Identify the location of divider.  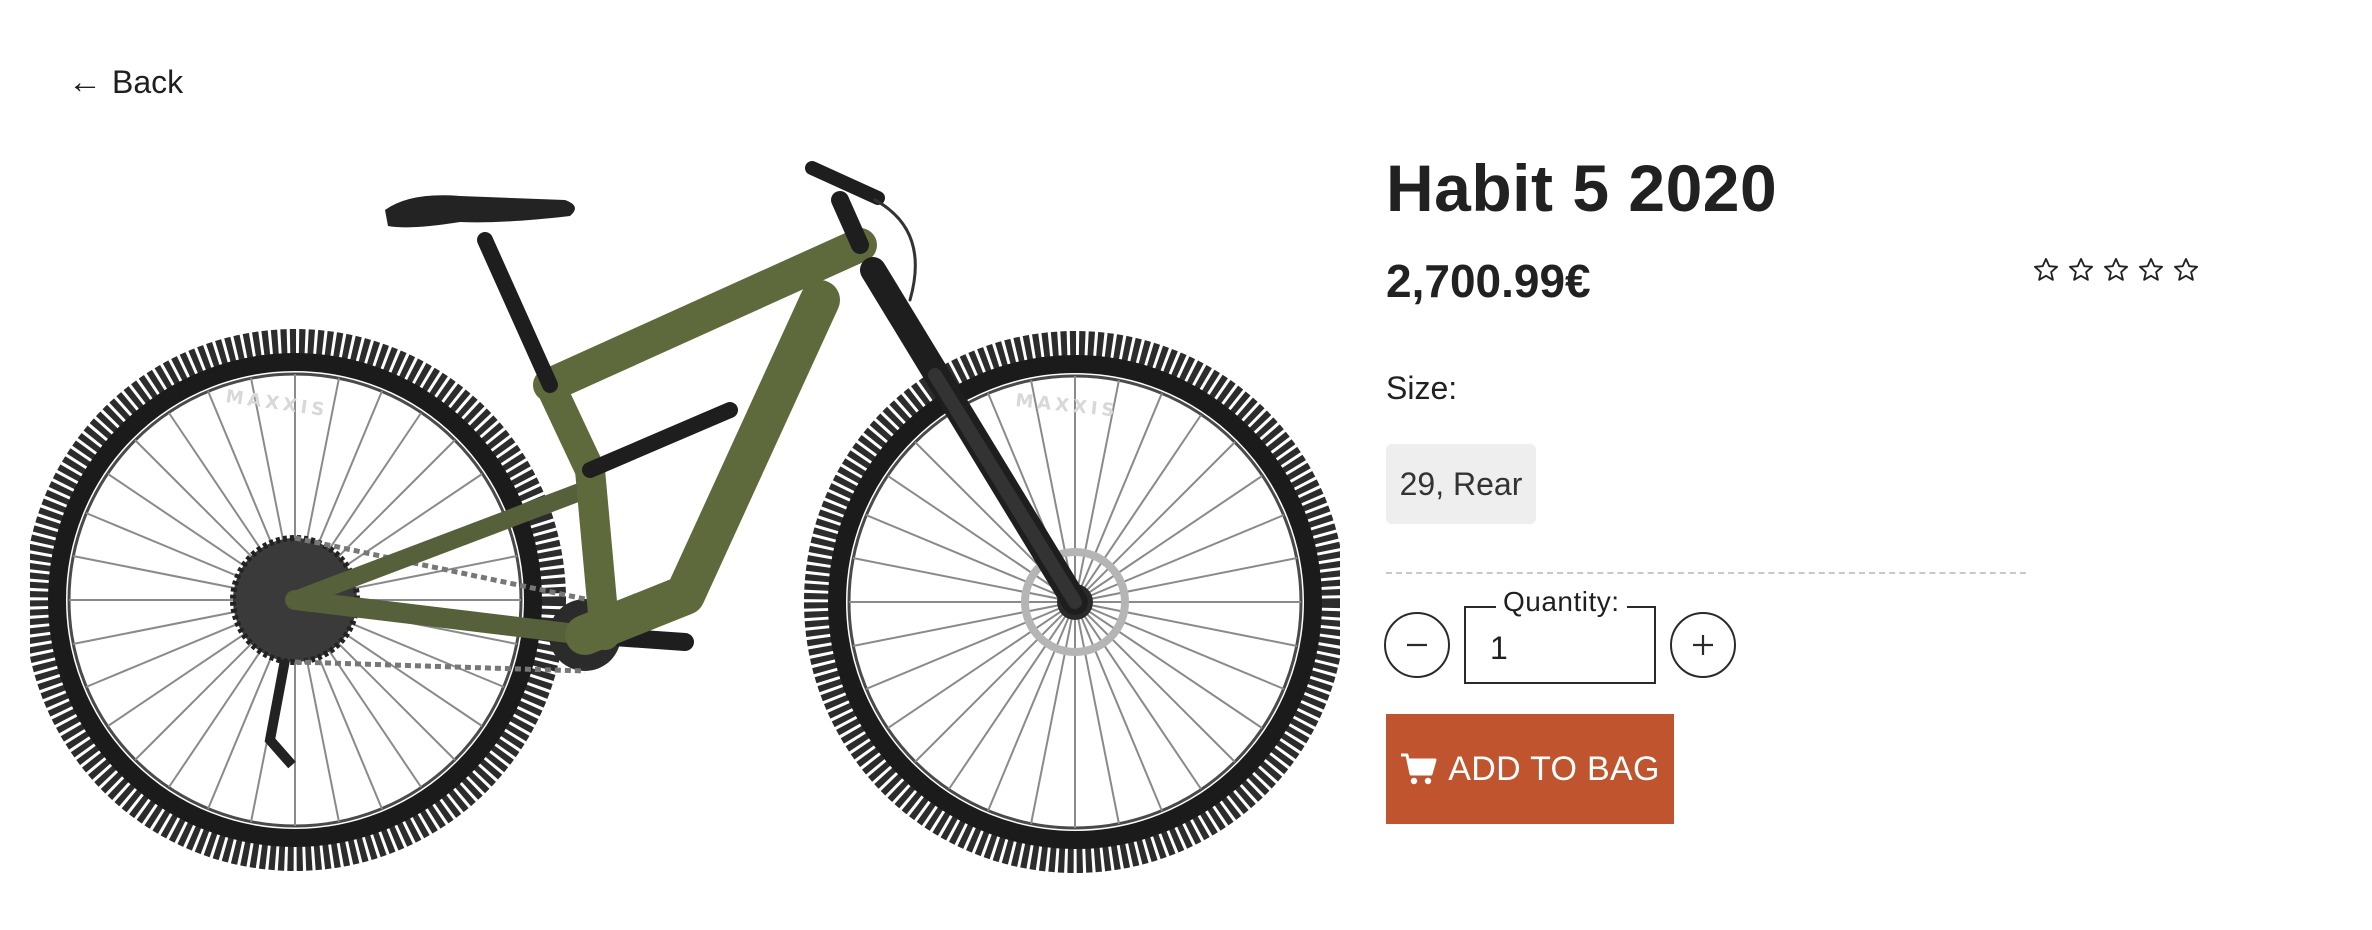
(1706, 573).